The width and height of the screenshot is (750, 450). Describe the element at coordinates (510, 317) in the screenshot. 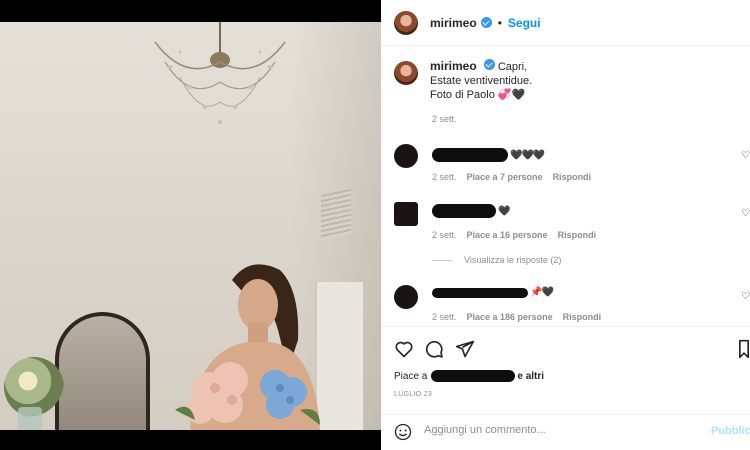

I see `comment-likes-count: Piace a 186 persone` at that location.